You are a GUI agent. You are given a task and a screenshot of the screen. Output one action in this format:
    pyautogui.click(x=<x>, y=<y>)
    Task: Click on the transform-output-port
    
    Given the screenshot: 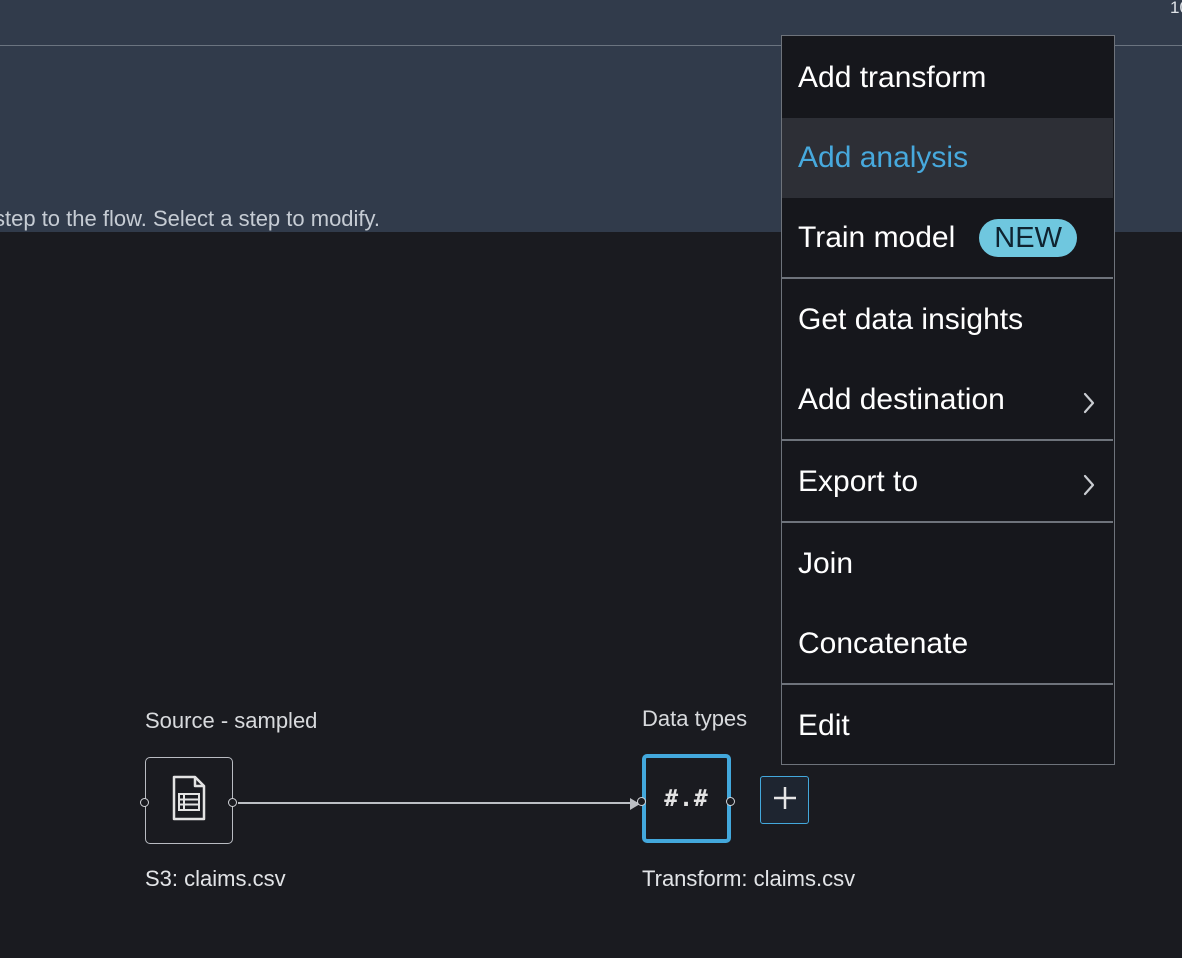 What is the action you would take?
    pyautogui.click(x=730, y=801)
    